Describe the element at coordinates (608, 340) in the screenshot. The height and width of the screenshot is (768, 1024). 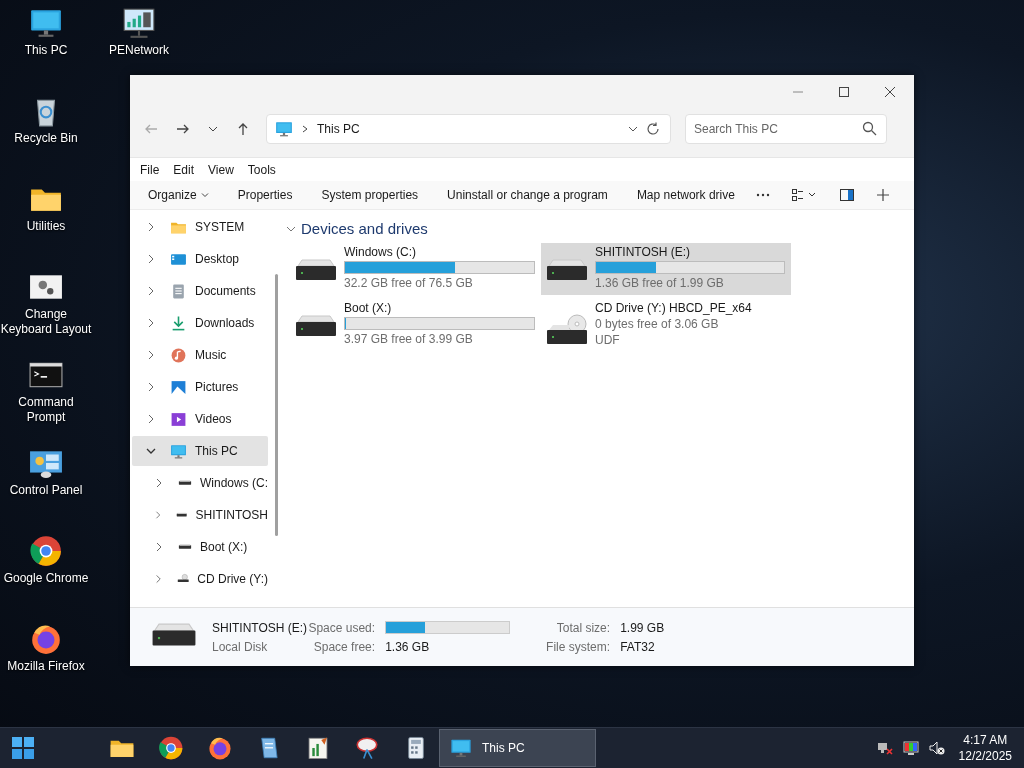
I see `file-system-text: UDF` at that location.